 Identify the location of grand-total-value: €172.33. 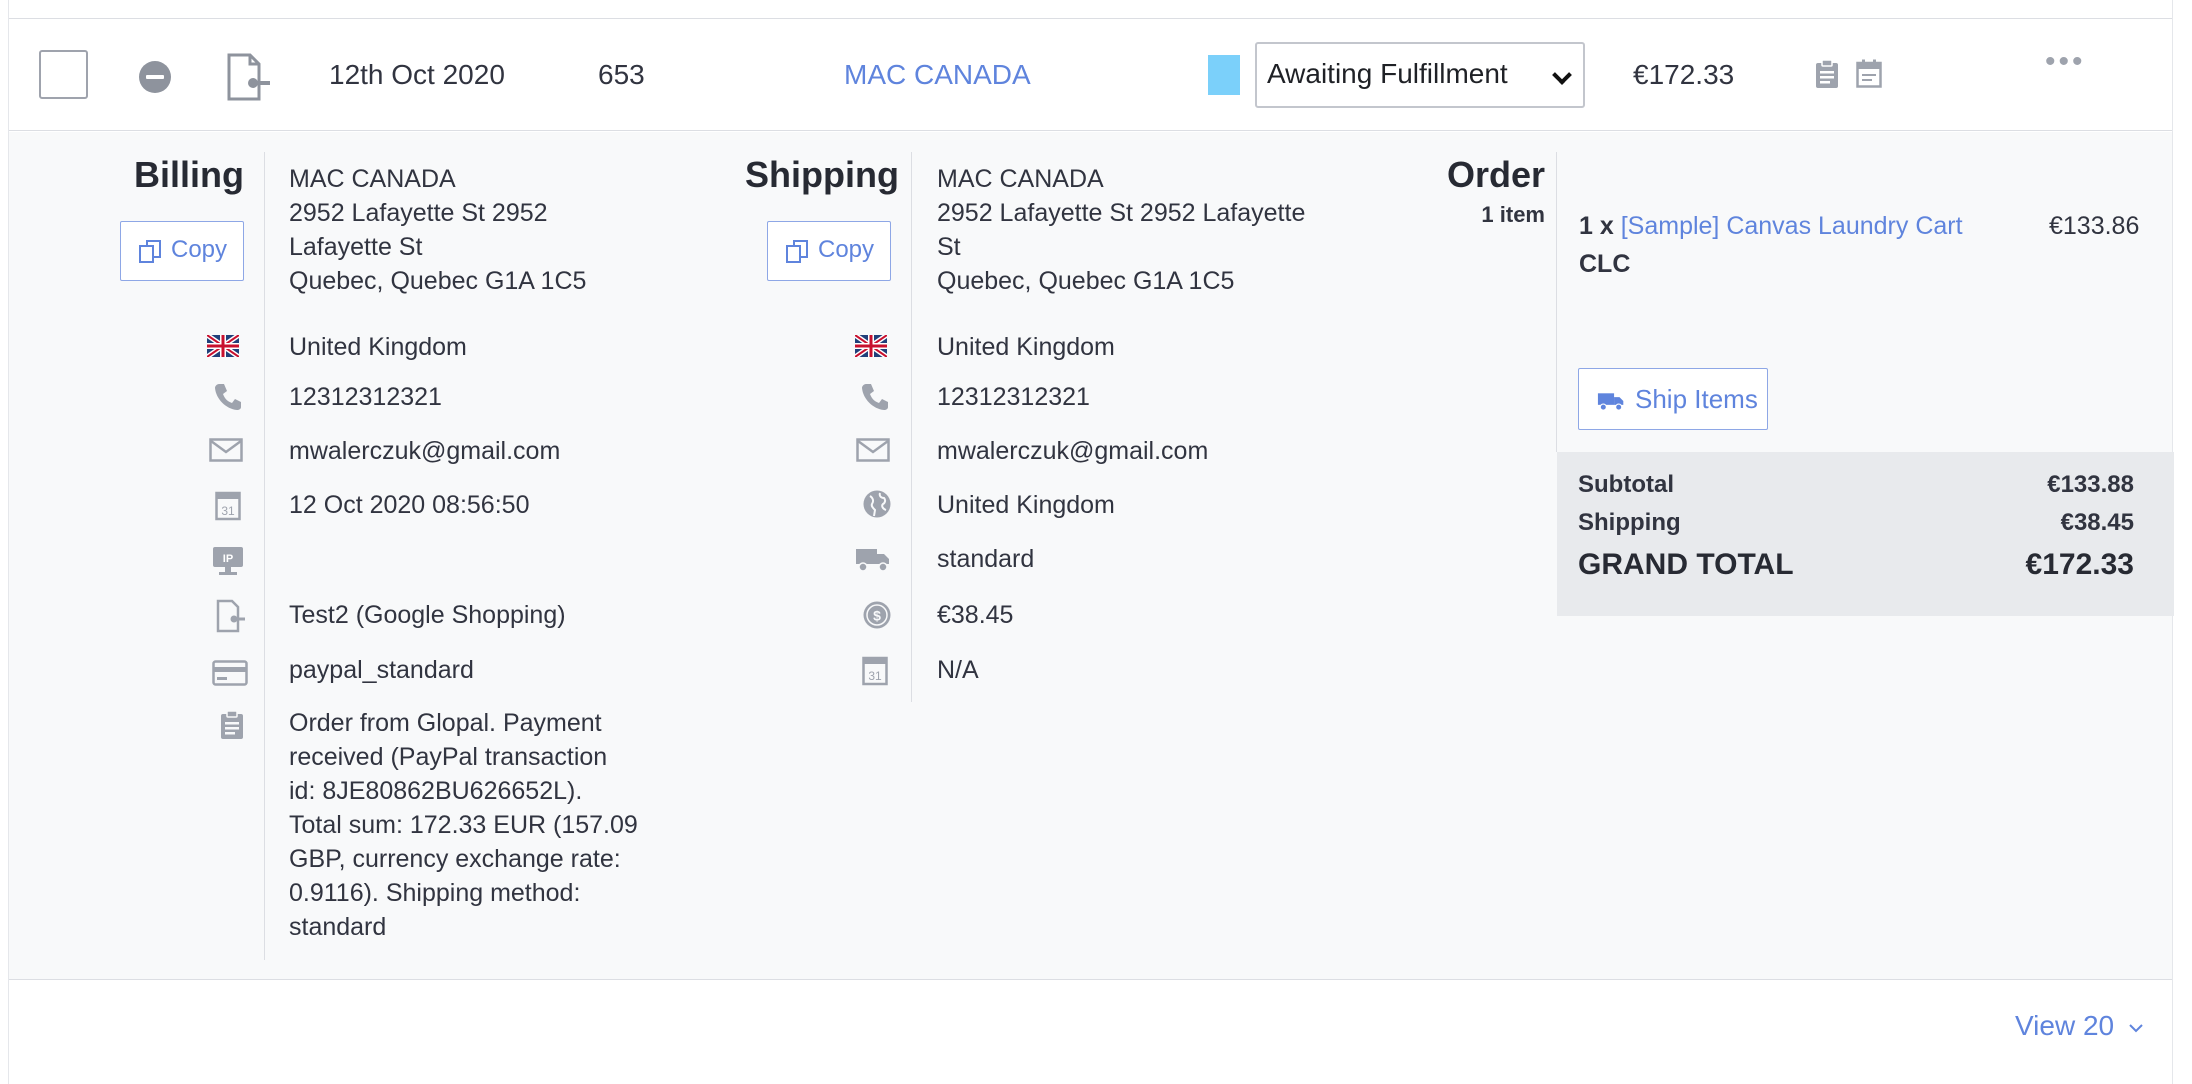
(2079, 564).